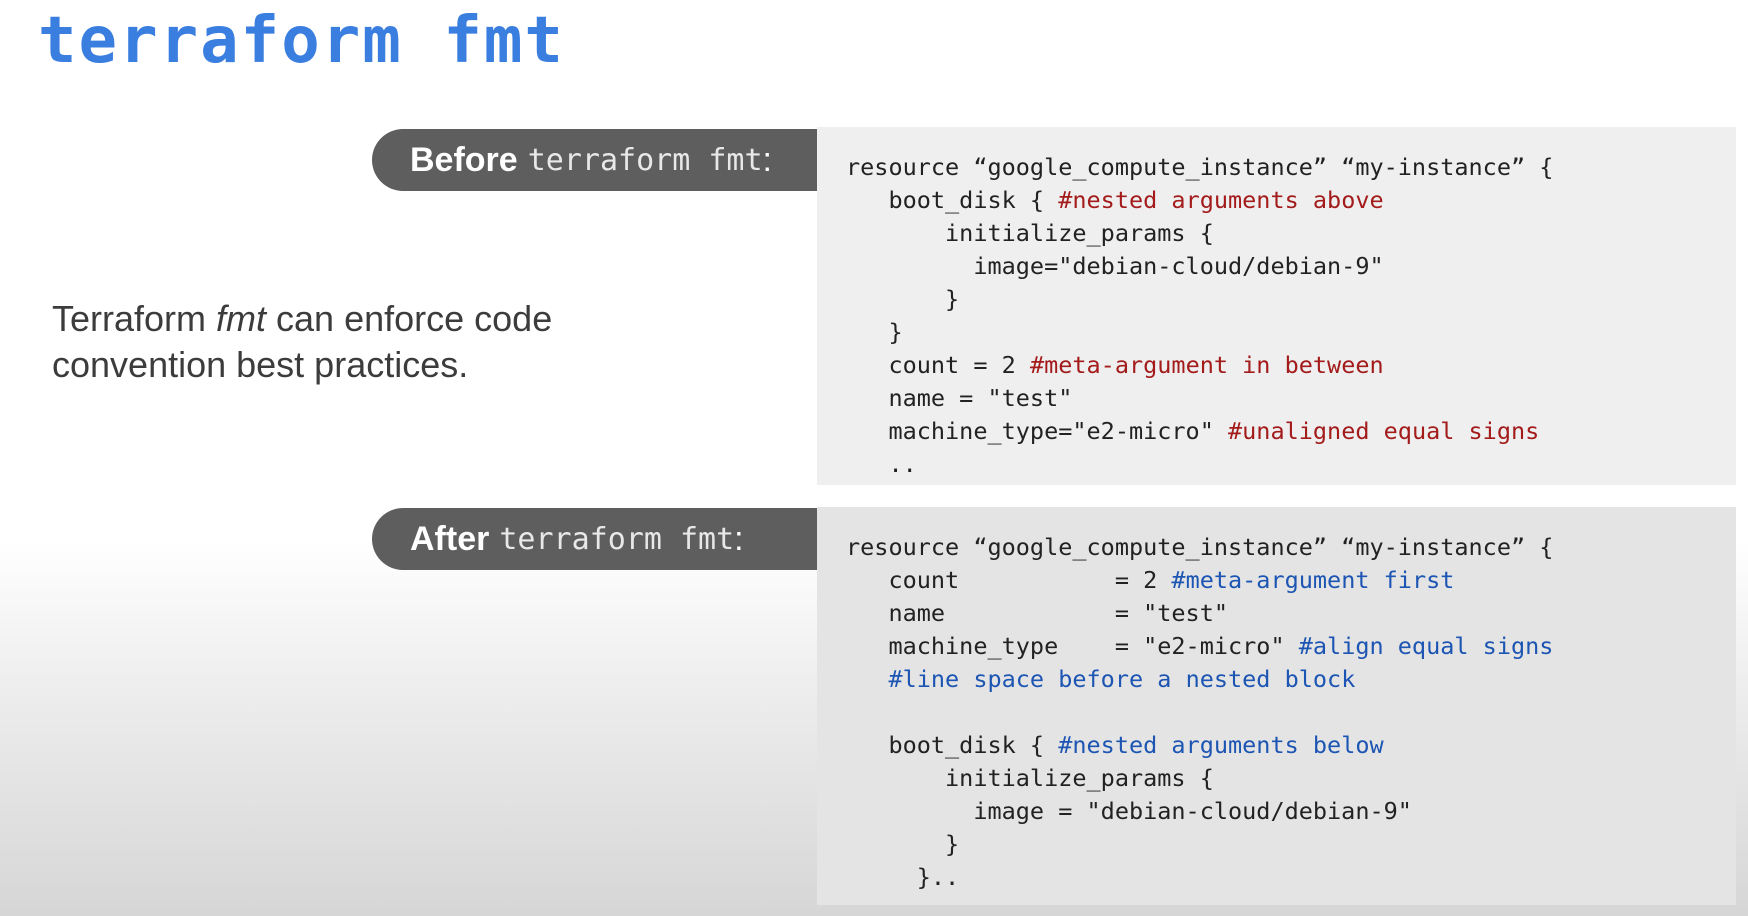 Image resolution: width=1748 pixels, height=916 pixels. I want to click on code-comment: #align equal signs, so click(1426, 646).